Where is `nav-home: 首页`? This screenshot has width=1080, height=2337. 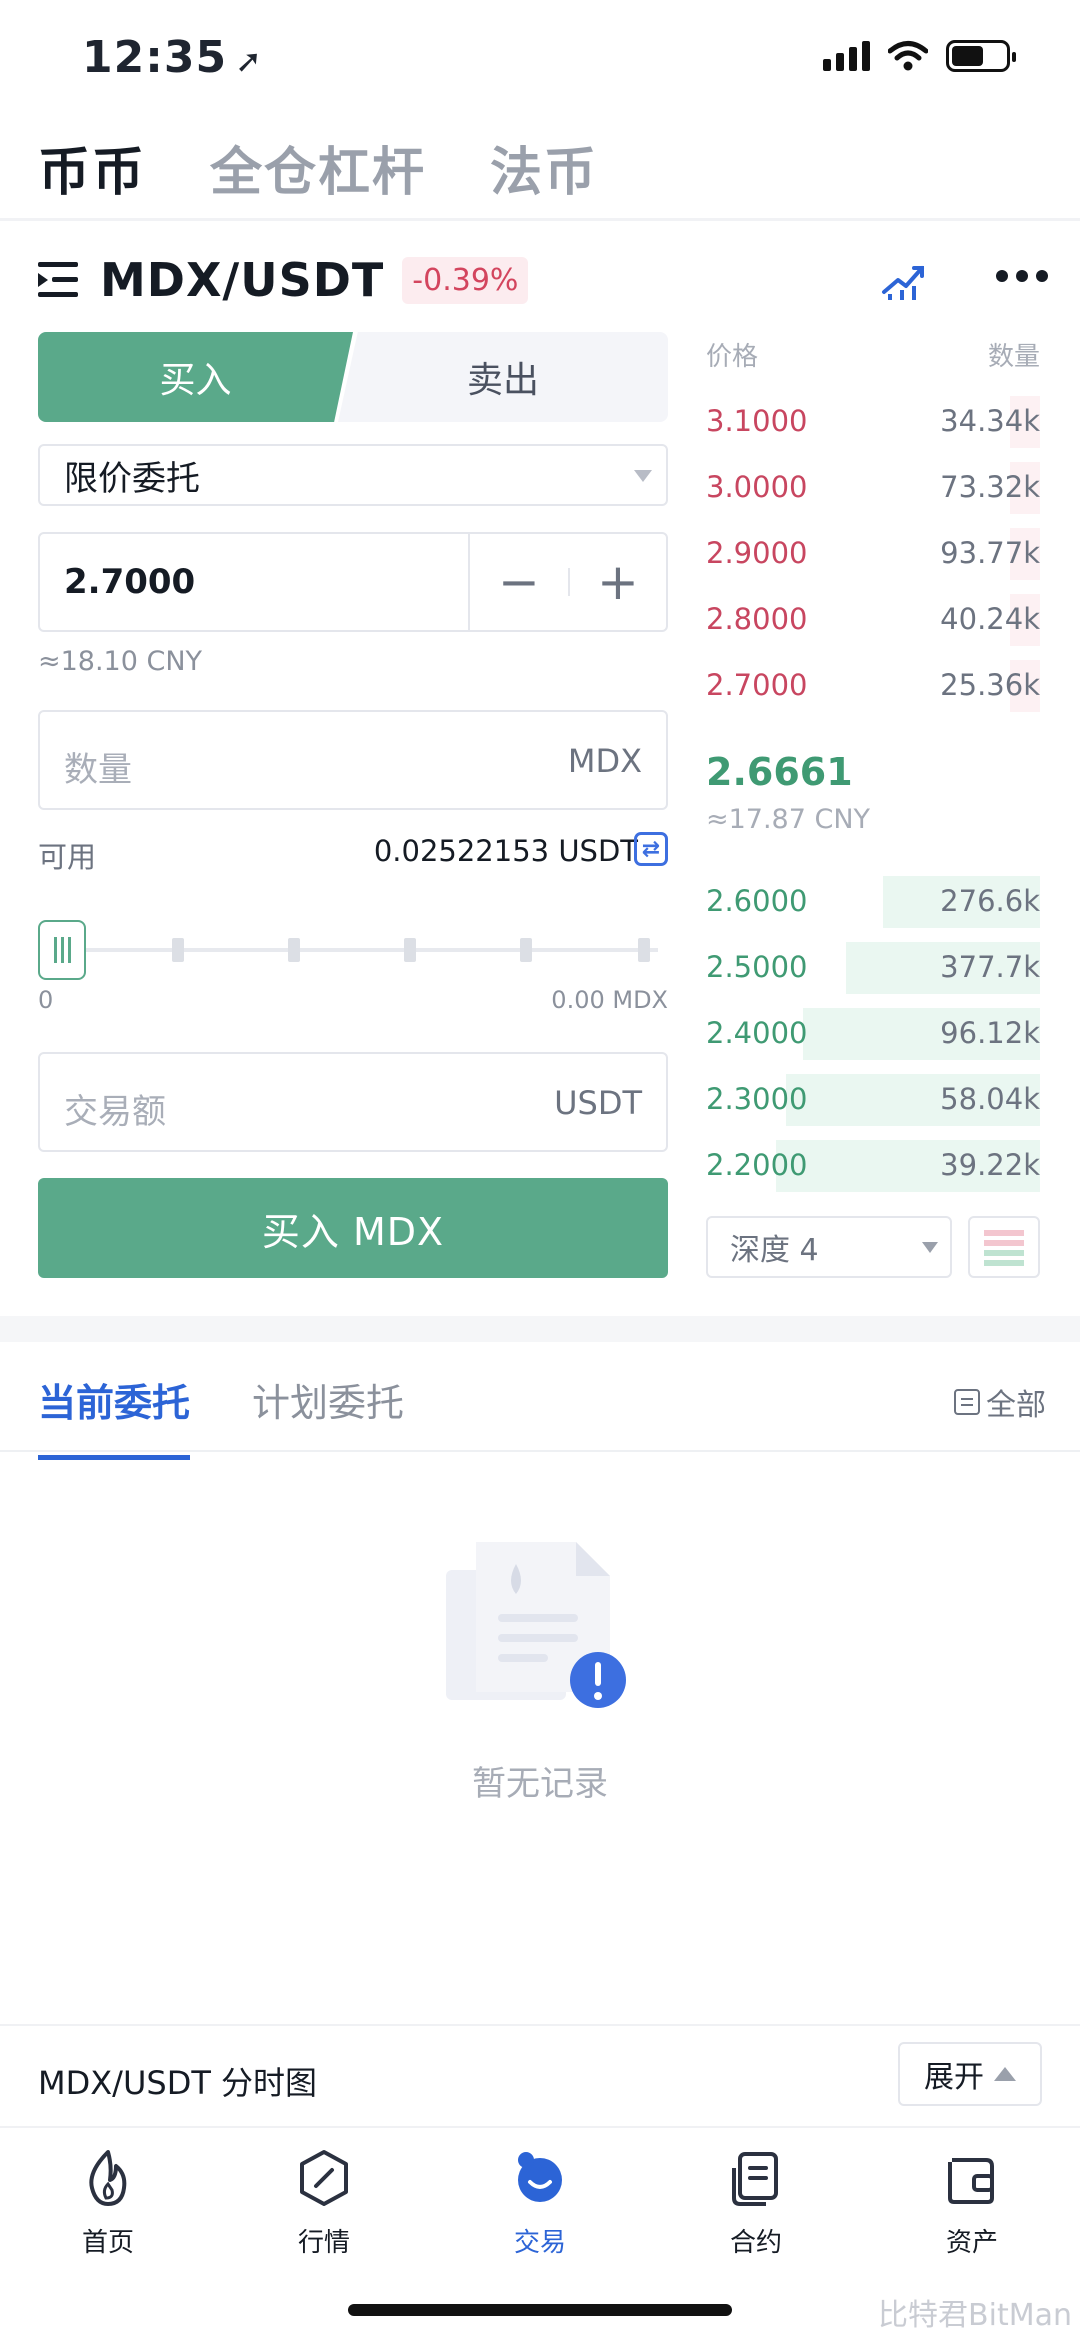
nav-home: 首页 is located at coordinates (108, 2203).